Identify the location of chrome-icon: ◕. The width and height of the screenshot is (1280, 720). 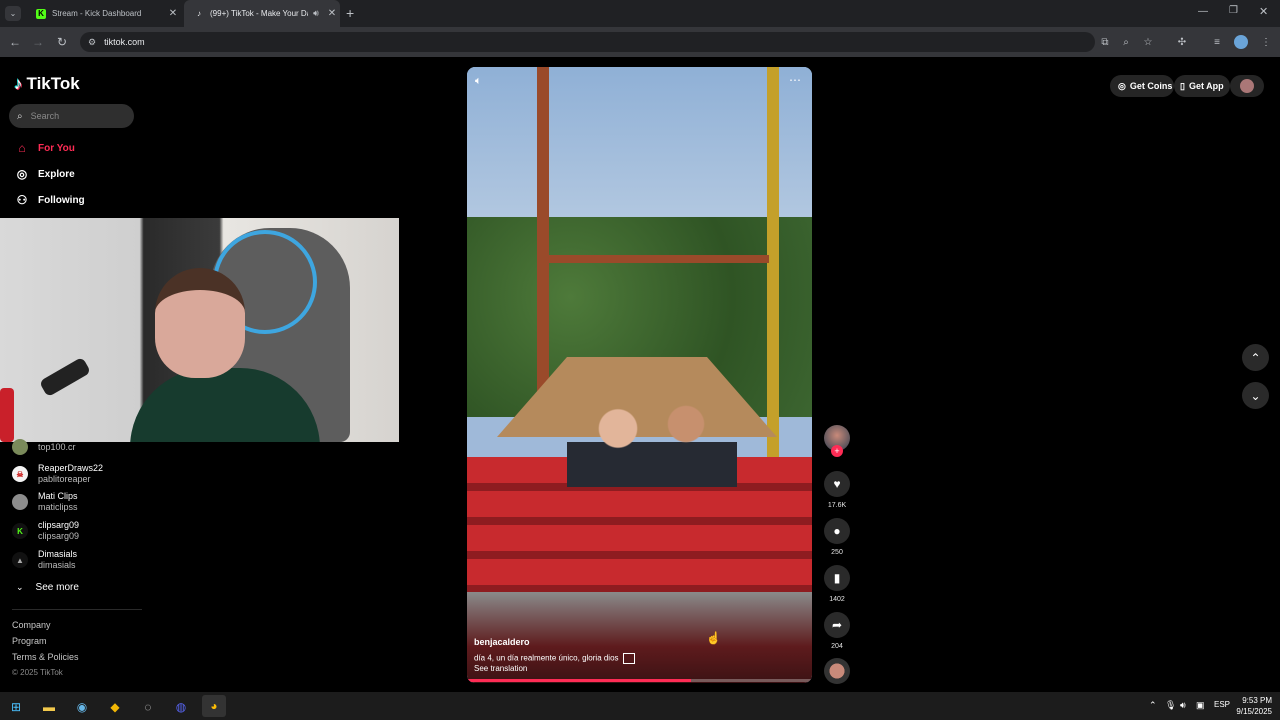
(214, 706).